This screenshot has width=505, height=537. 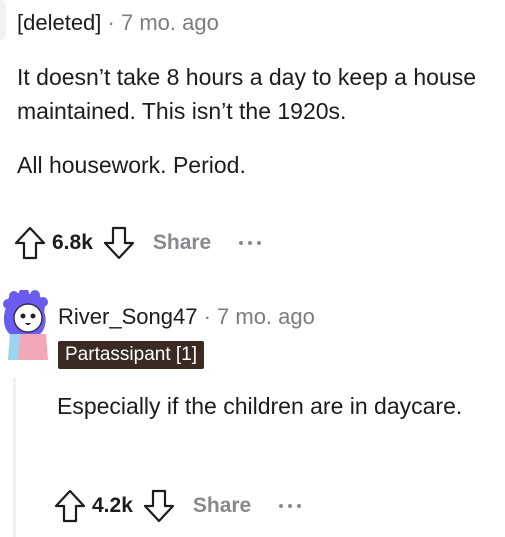 What do you see at coordinates (25, 324) in the screenshot?
I see `avatar` at bounding box center [25, 324].